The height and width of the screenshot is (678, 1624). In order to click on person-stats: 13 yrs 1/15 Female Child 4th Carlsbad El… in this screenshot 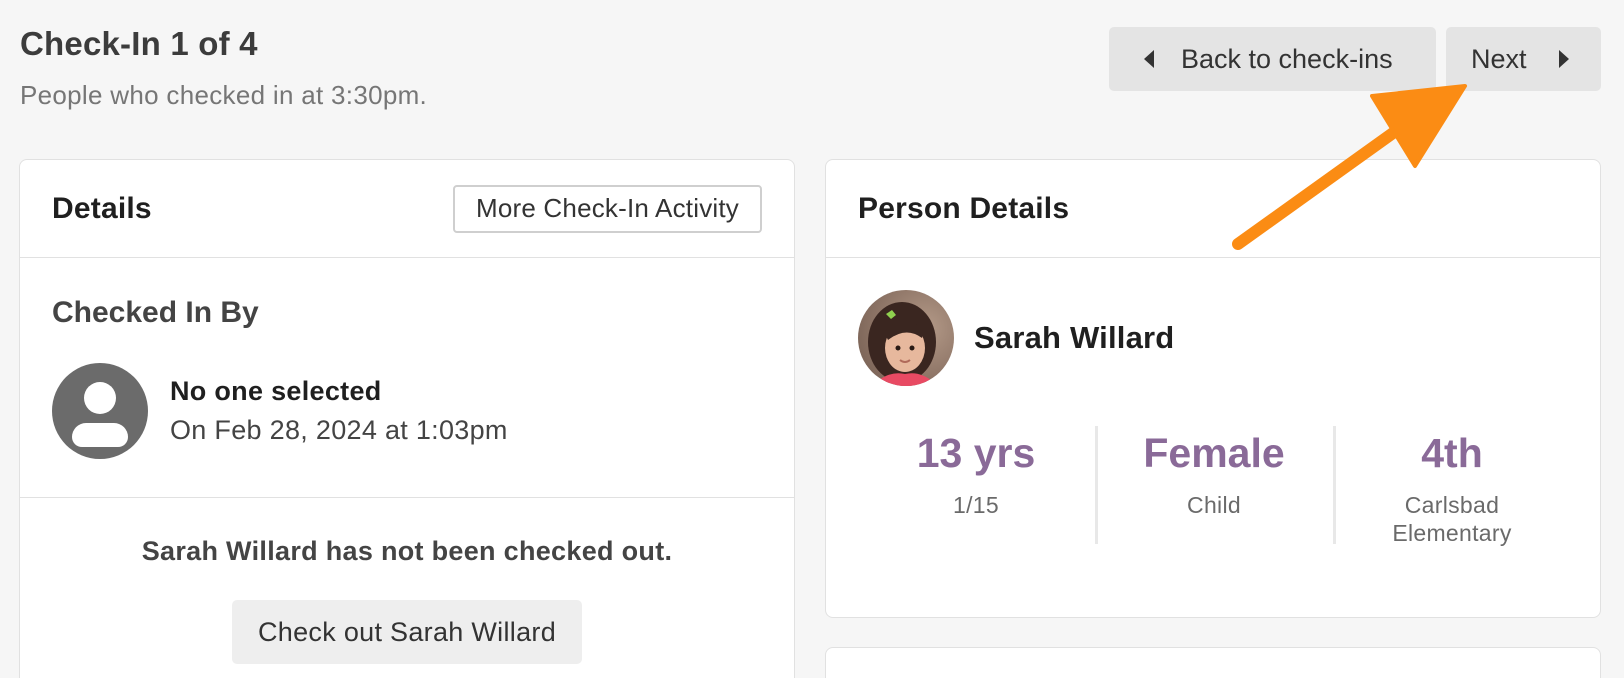, I will do `click(1214, 486)`.